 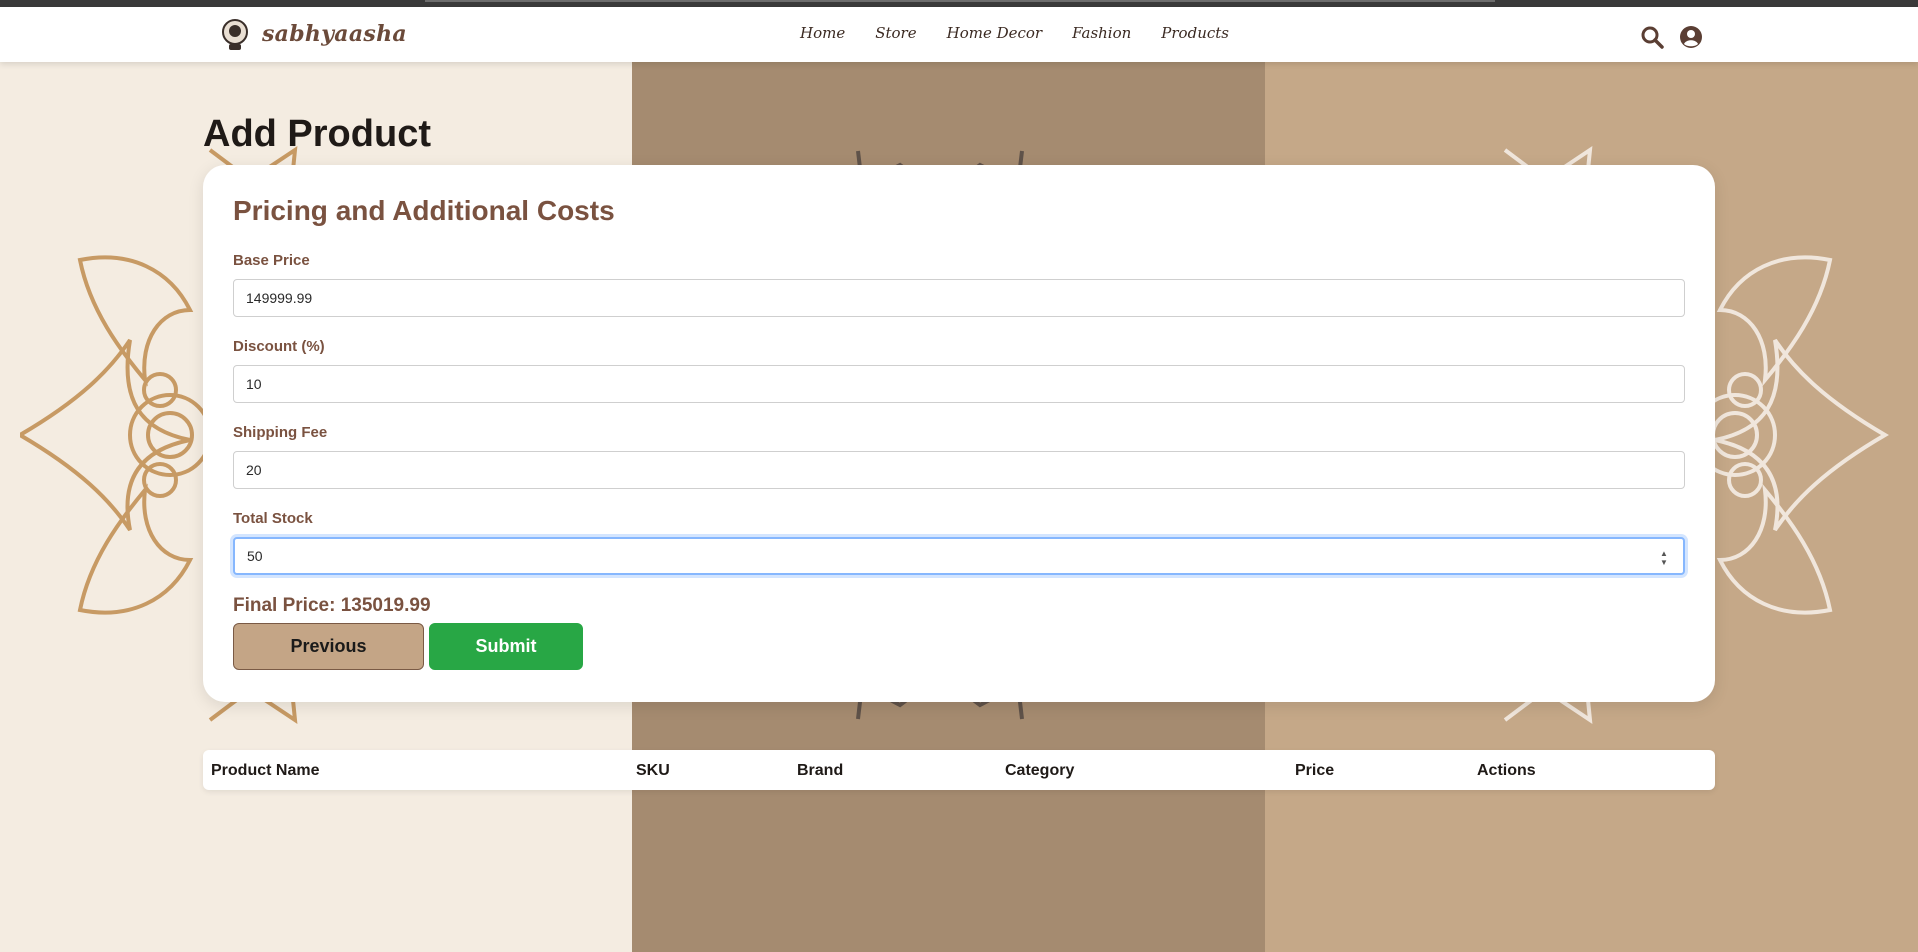 What do you see at coordinates (995, 33) in the screenshot?
I see `nav-home-decor: Home Decor` at bounding box center [995, 33].